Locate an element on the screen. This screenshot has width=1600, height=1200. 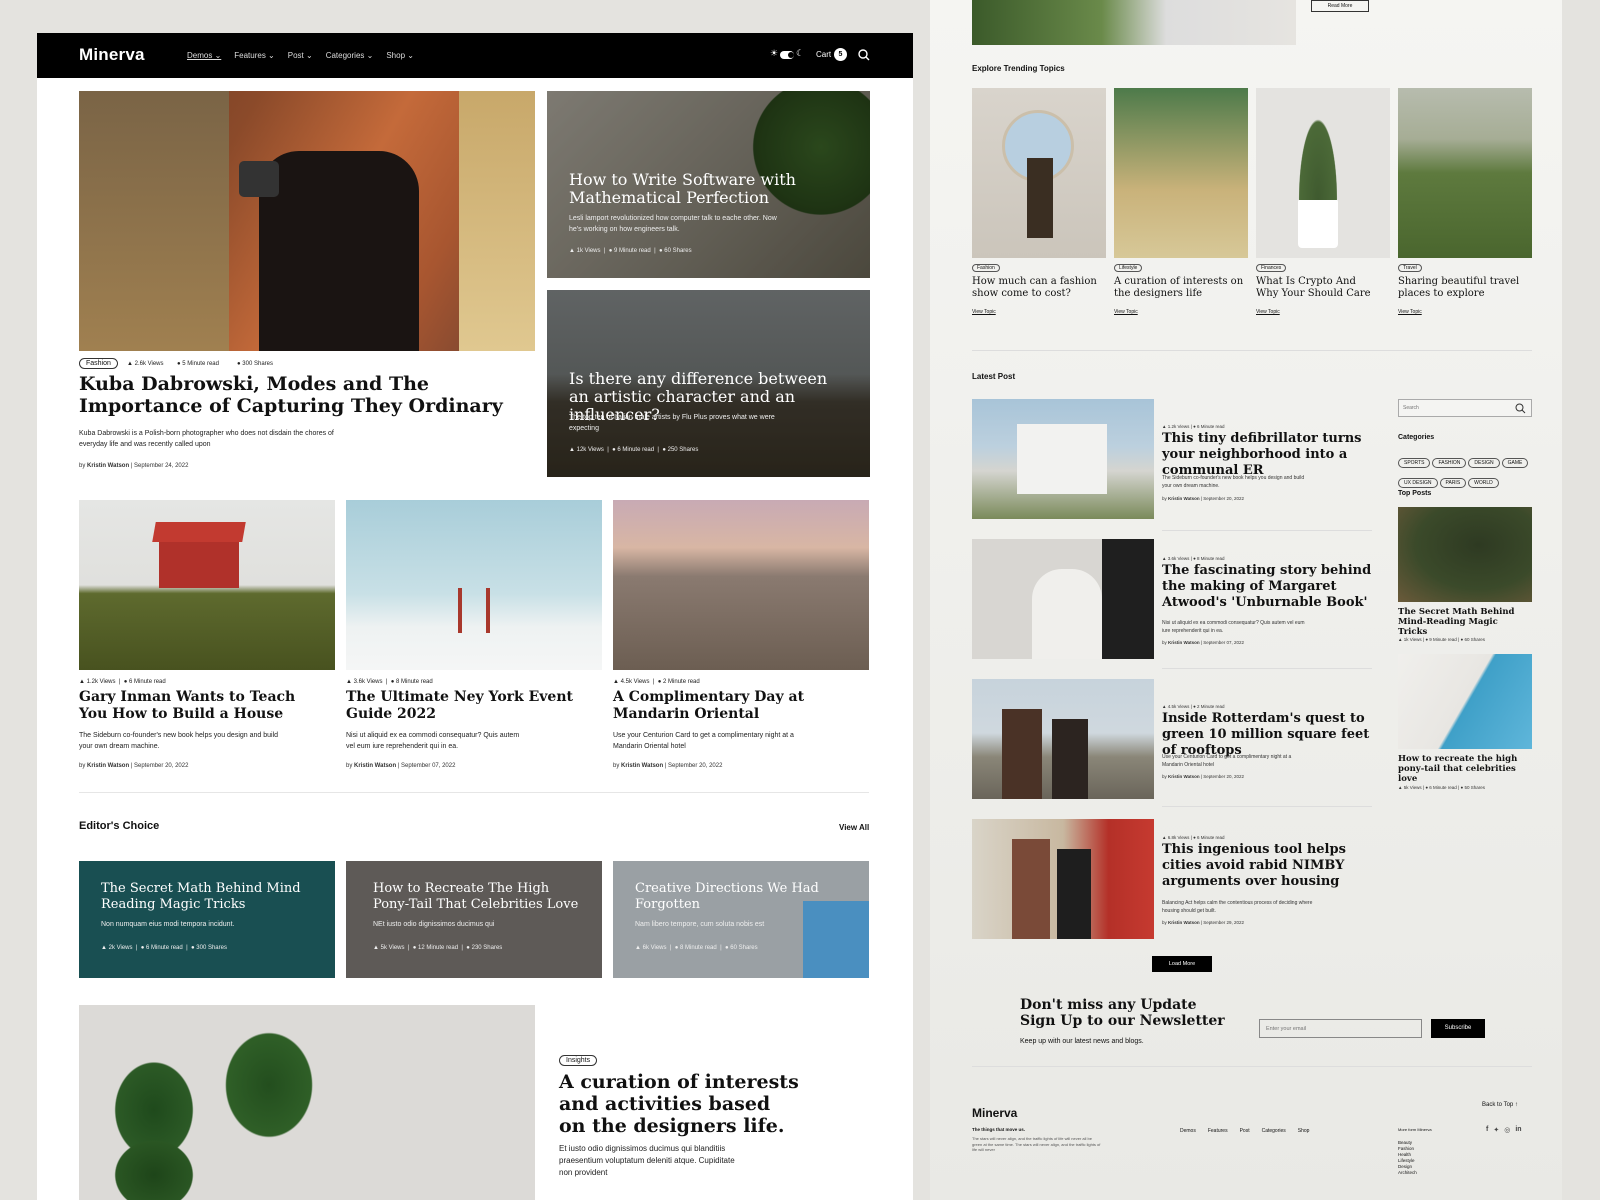
view-all-link: View All is located at coordinates (854, 827).